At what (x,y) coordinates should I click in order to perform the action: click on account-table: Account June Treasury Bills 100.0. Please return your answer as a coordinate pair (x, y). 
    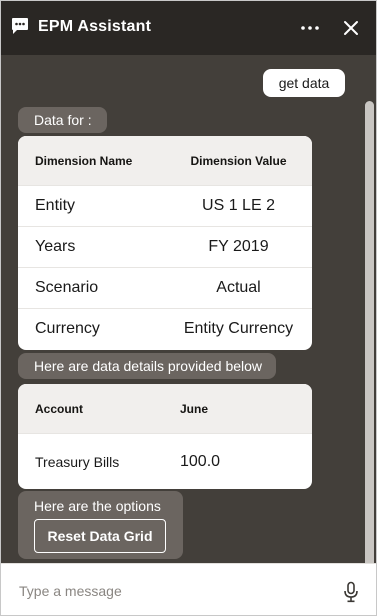
    Looking at the image, I should click on (165, 436).